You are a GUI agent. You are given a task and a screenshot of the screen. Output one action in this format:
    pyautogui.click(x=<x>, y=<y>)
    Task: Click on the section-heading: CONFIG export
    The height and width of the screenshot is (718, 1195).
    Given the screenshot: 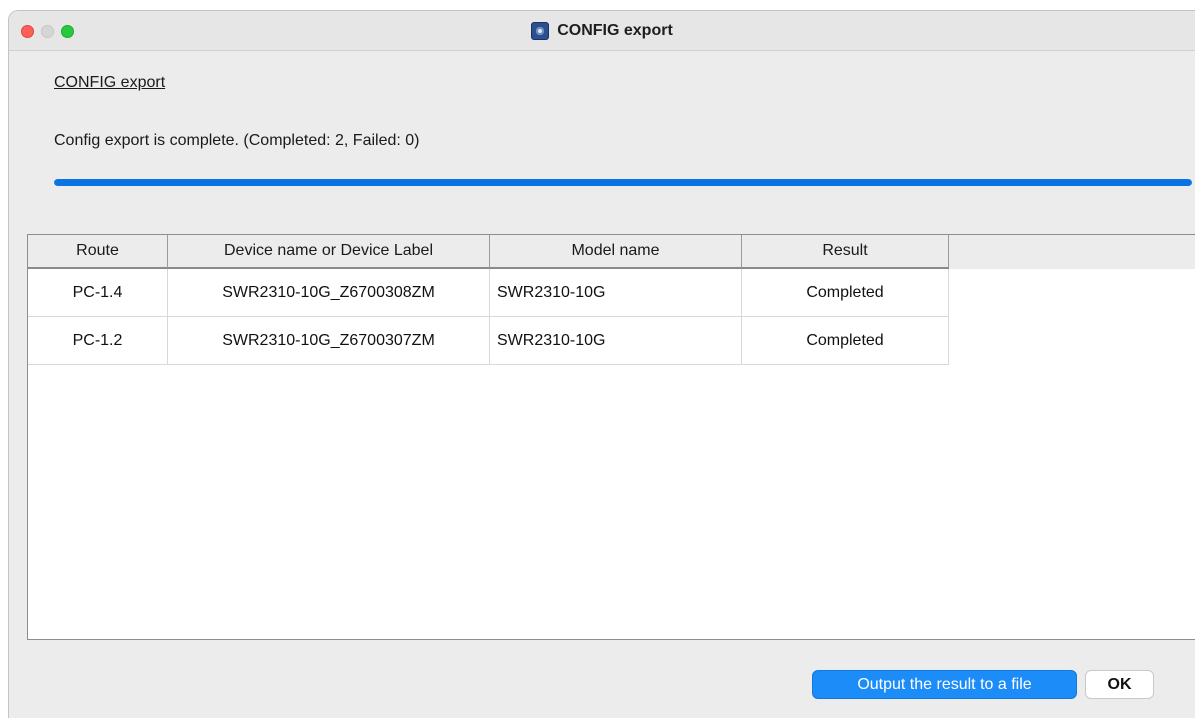 What is the action you would take?
    pyautogui.click(x=110, y=82)
    